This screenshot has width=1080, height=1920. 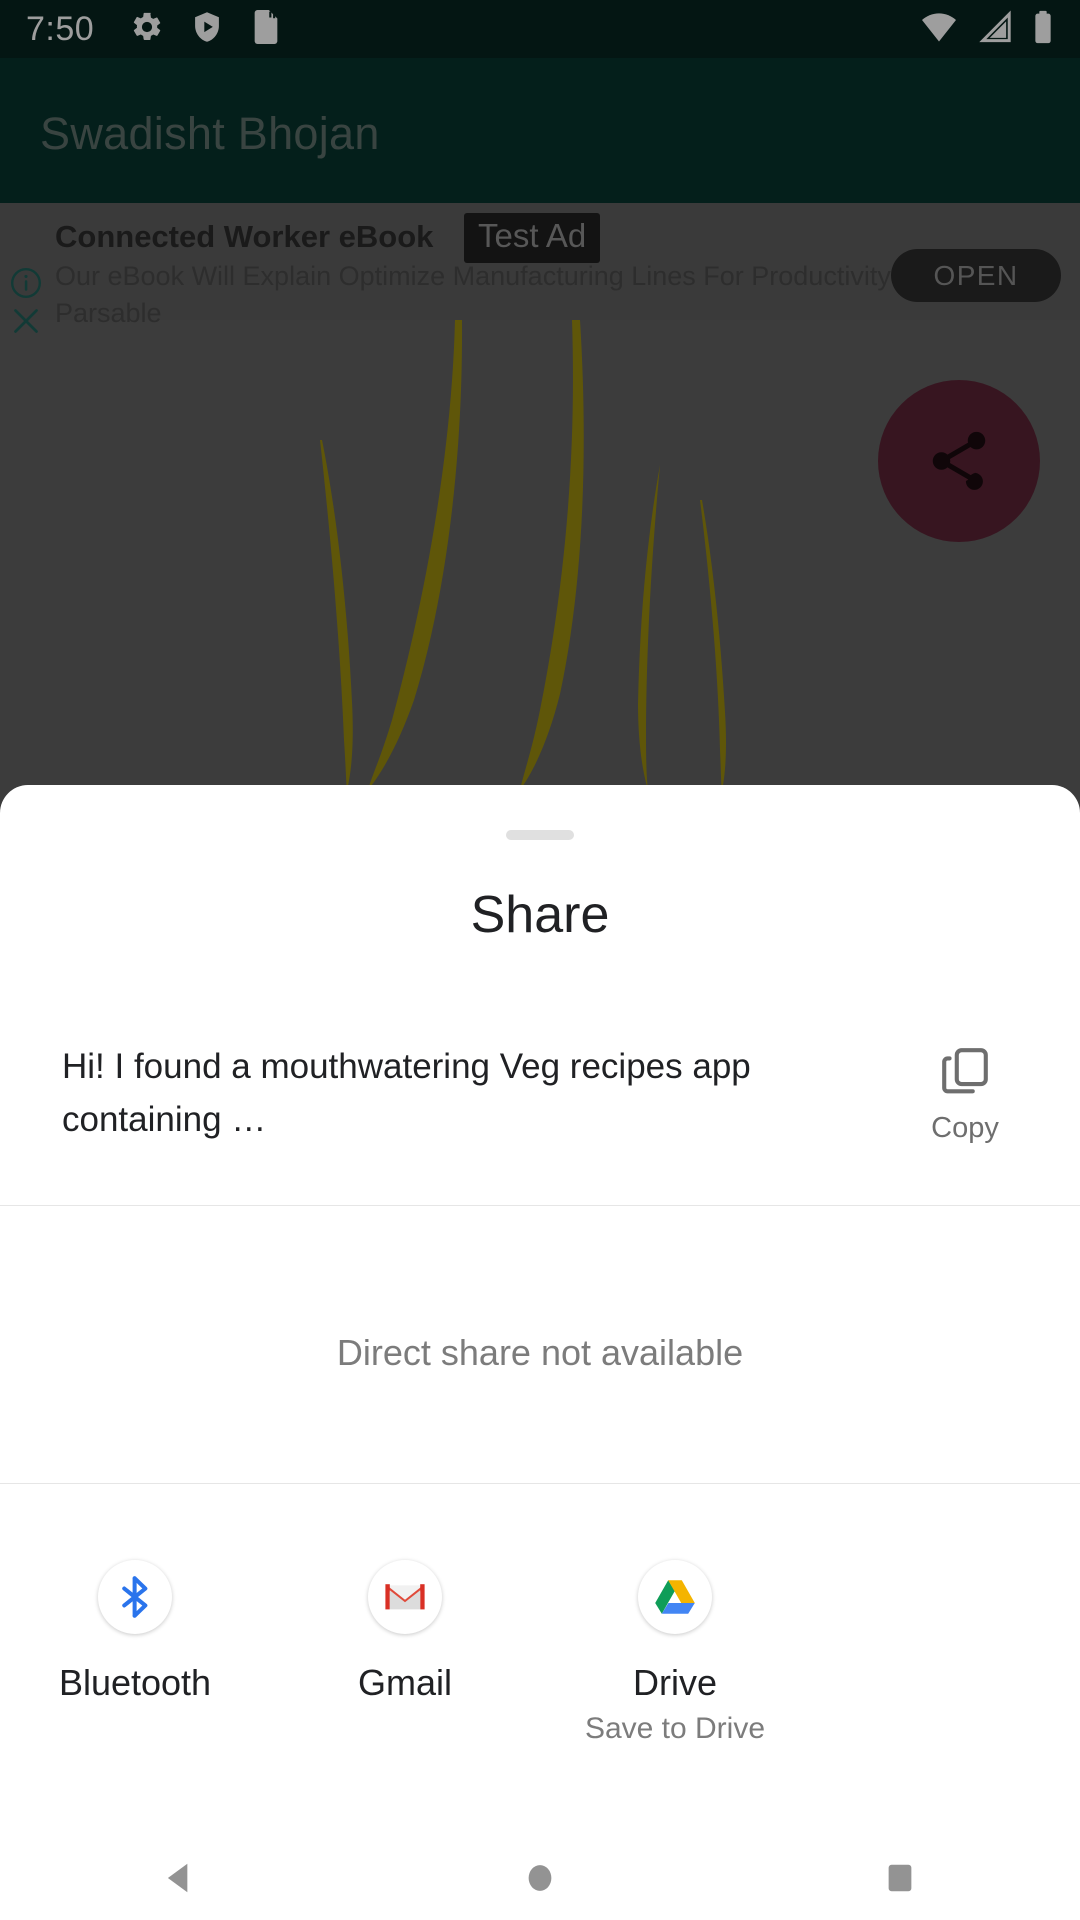 What do you see at coordinates (244, 236) in the screenshot?
I see `ad-headline: Connected Worker eBook` at bounding box center [244, 236].